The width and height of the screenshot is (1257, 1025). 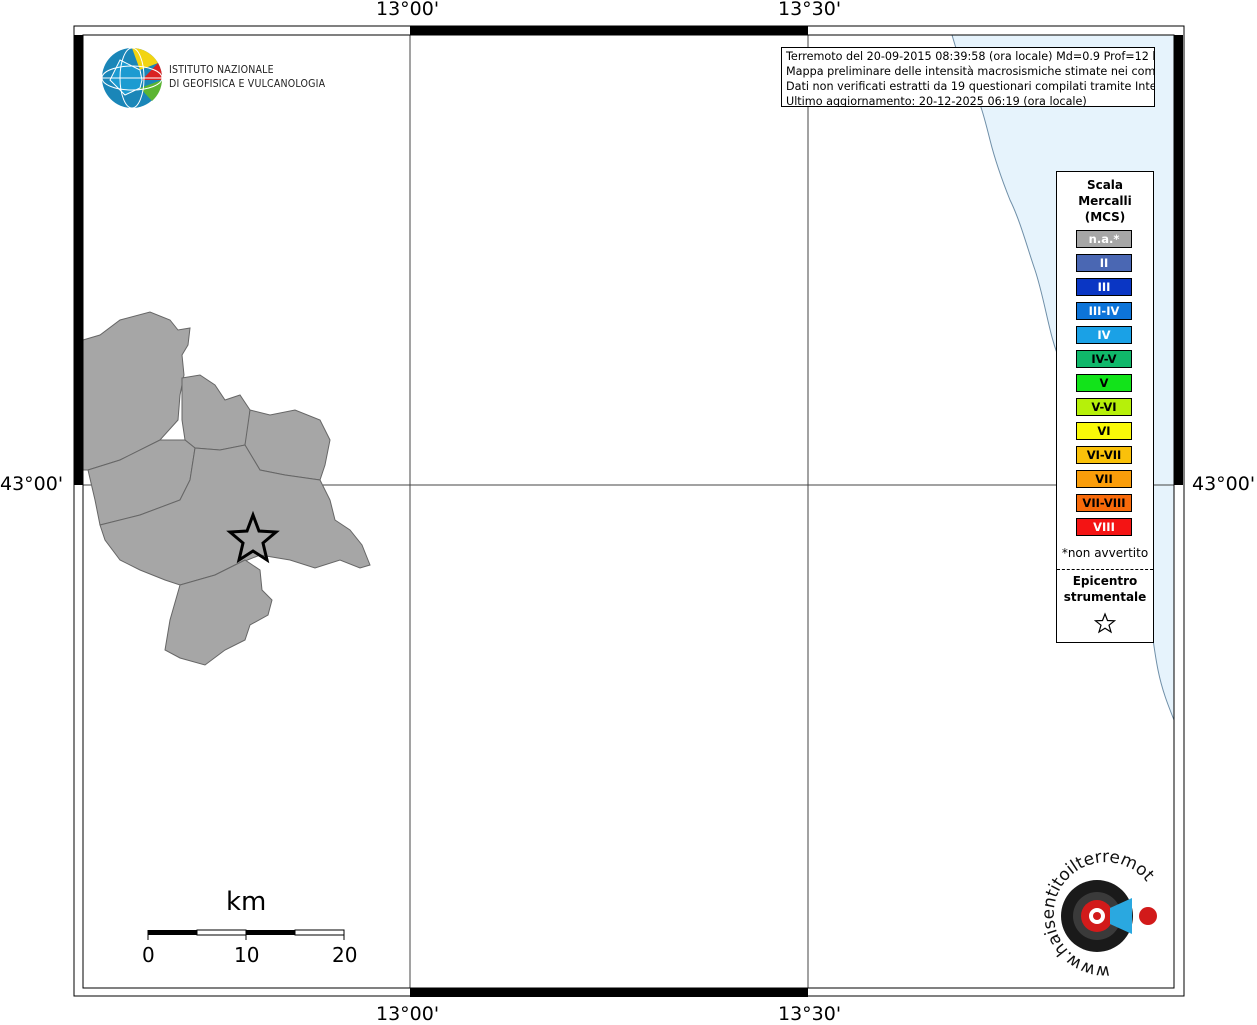 What do you see at coordinates (247, 84) in the screenshot?
I see `ingv-logo-line2: DI GEOFISICA E VULCANOLOGIA` at bounding box center [247, 84].